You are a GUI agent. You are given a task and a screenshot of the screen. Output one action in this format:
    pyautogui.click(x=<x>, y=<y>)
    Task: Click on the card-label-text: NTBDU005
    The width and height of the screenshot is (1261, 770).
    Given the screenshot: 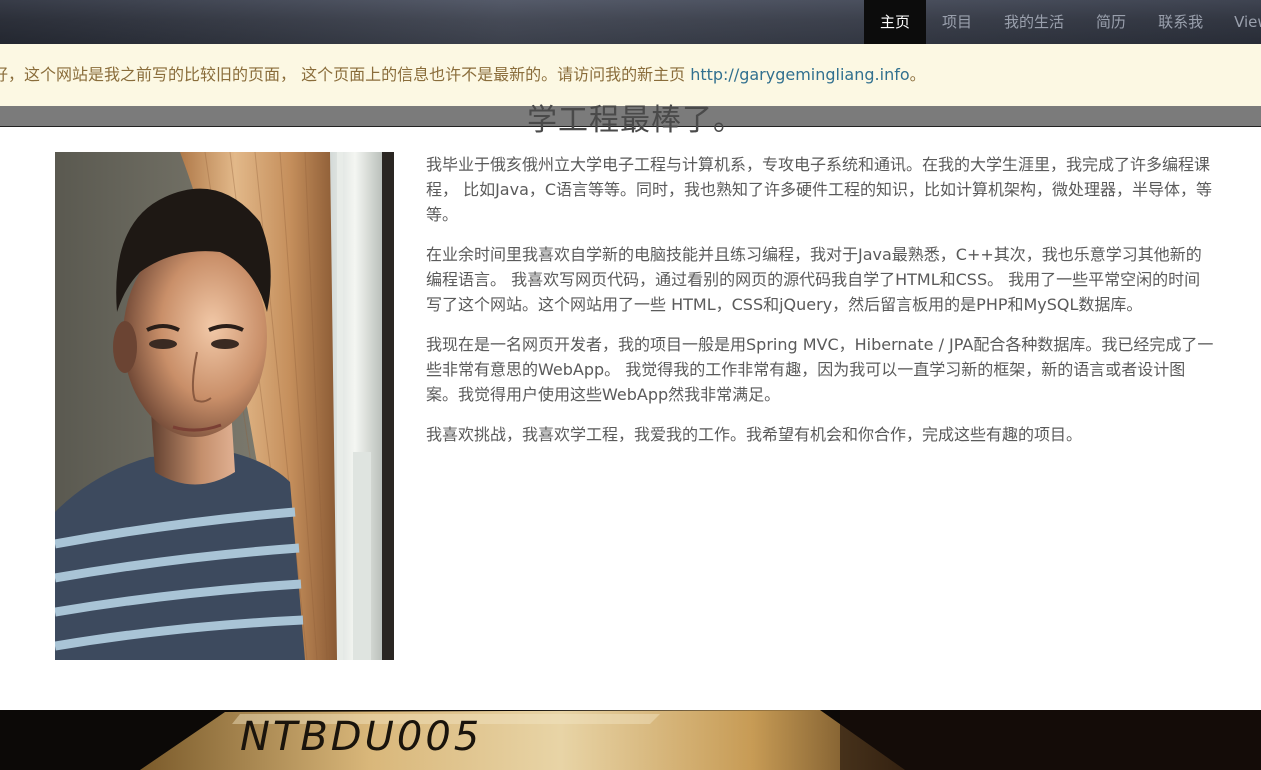 What is the action you would take?
    pyautogui.click(x=361, y=737)
    